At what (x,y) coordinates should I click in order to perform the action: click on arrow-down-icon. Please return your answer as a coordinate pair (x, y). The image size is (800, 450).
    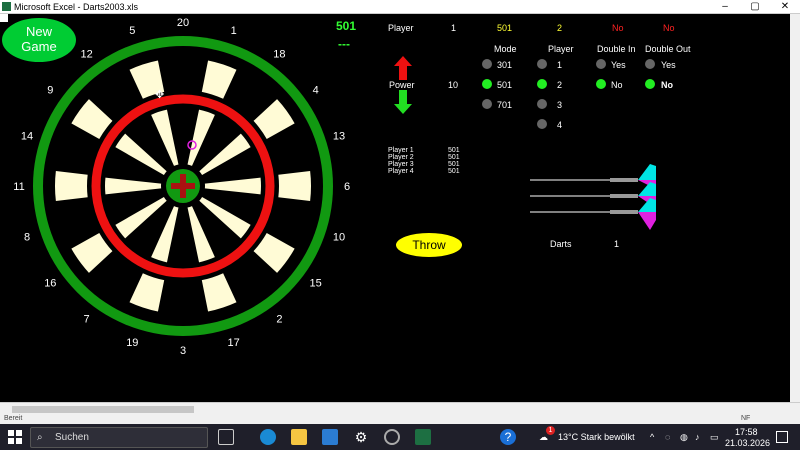
    Looking at the image, I should click on (403, 102).